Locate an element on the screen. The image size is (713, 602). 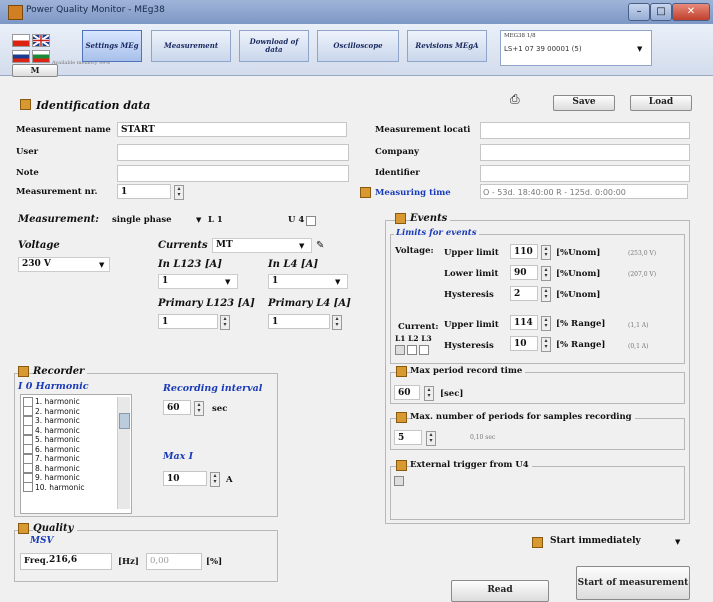
list-item: 3. harmonic is located at coordinates (77, 420).